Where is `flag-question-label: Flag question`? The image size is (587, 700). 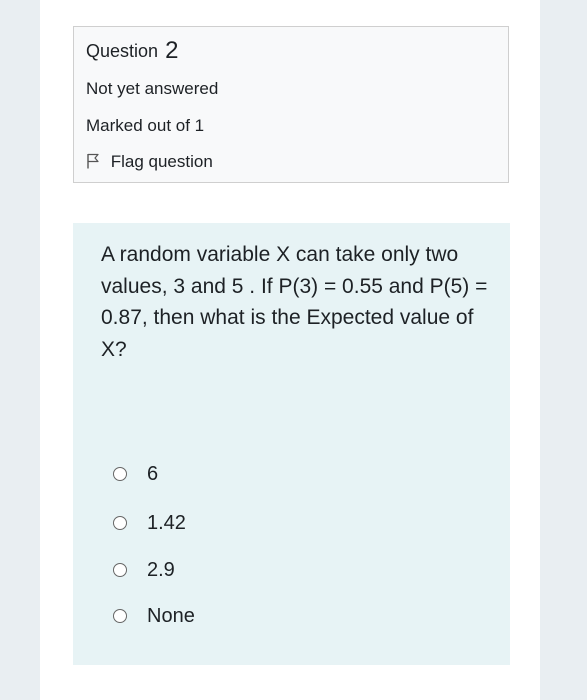
flag-question-label: Flag question is located at coordinates (161, 161).